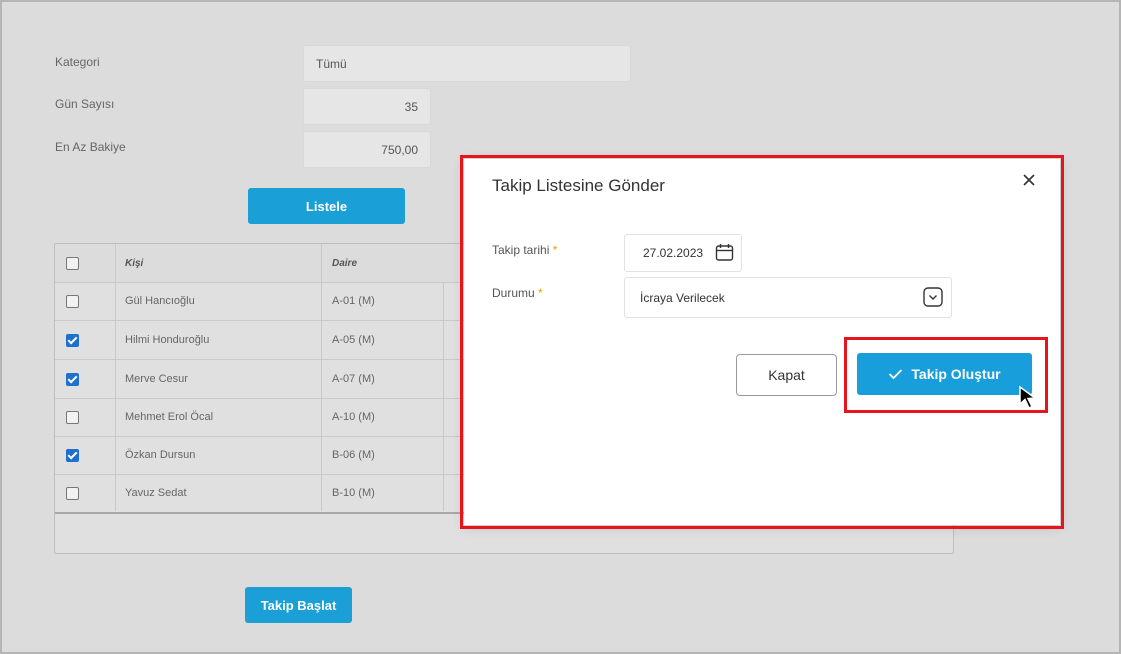 The height and width of the screenshot is (654, 1121). I want to click on kategori-label: Kategori, so click(77, 62).